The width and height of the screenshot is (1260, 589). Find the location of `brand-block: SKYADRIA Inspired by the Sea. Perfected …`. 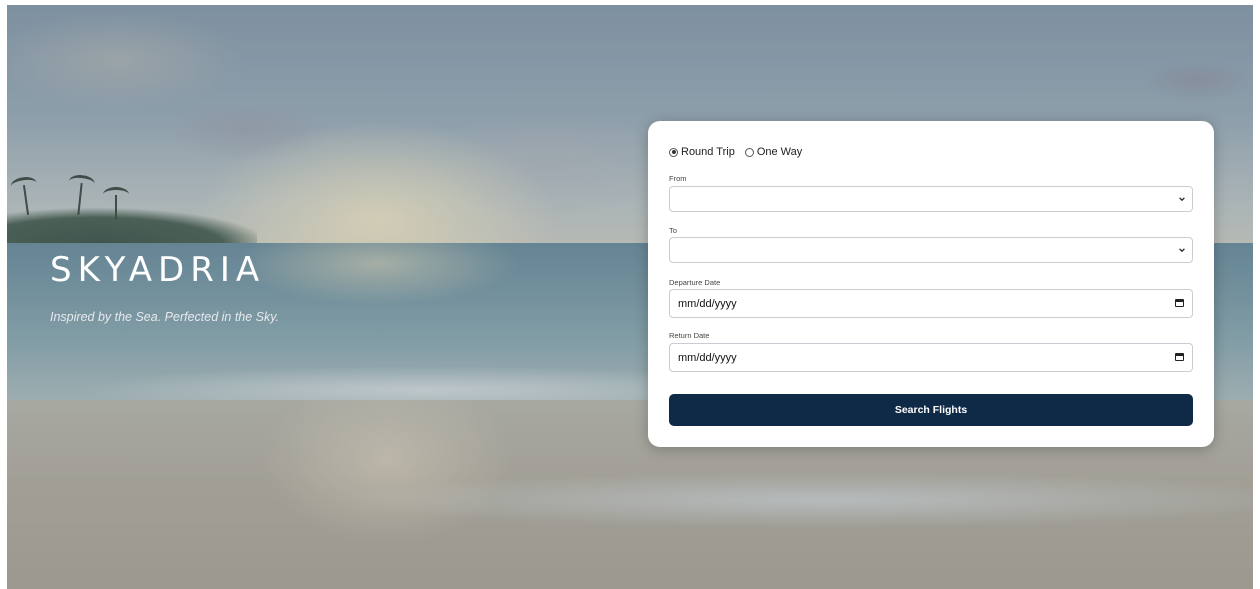

brand-block: SKYADRIA Inspired by the Sea. Perfected … is located at coordinates (164, 287).